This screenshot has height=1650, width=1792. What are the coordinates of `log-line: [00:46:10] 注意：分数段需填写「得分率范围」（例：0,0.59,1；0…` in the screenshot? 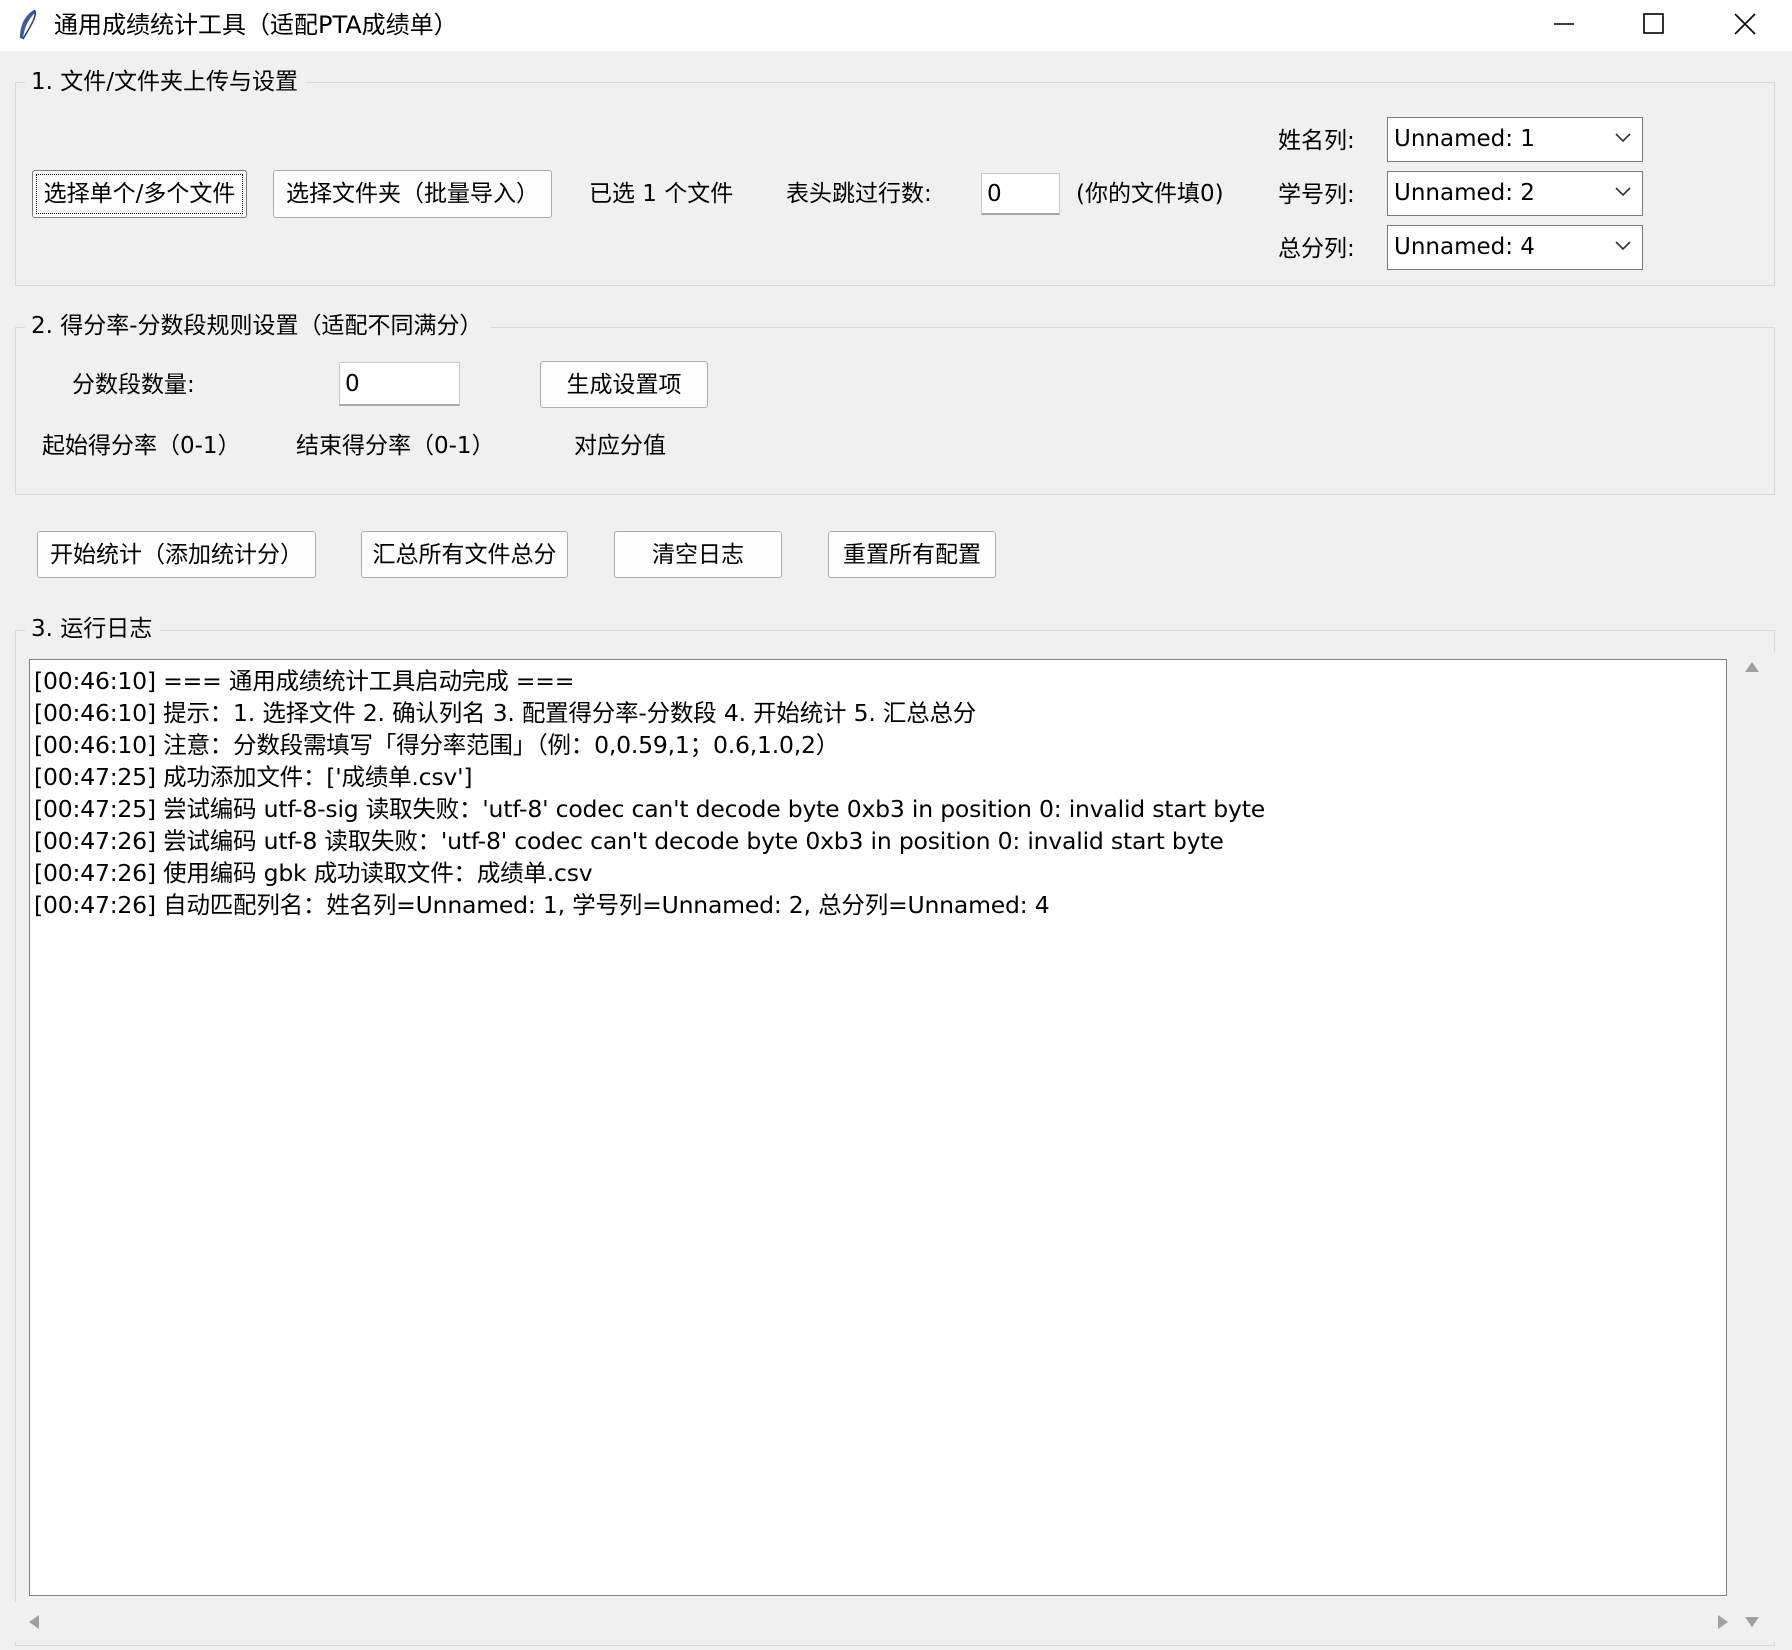 It's located at (437, 745).